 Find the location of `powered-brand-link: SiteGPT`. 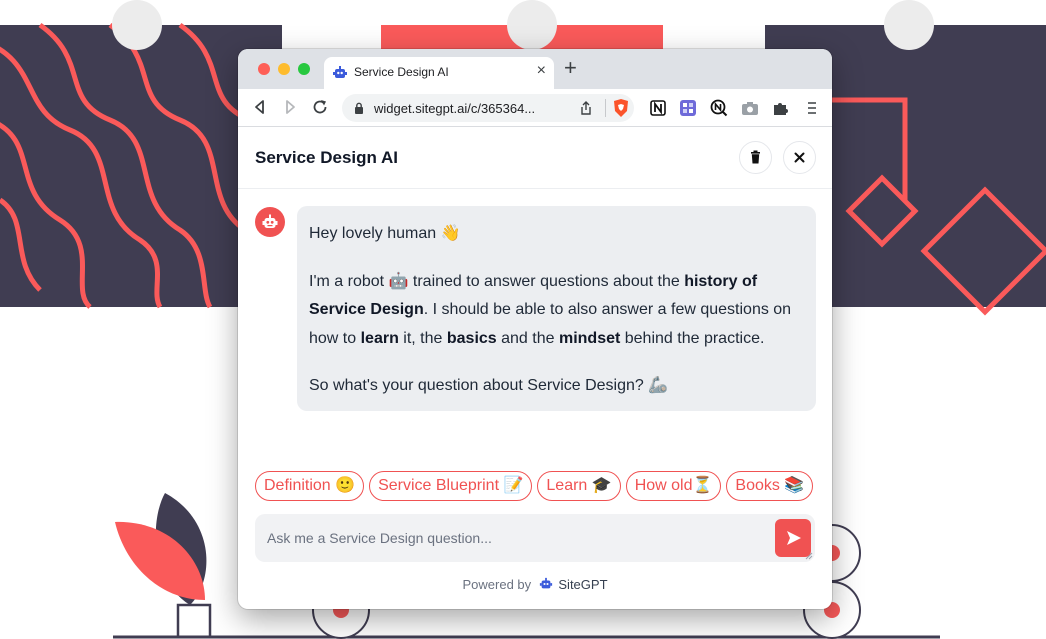

powered-brand-link: SiteGPT is located at coordinates (582, 584).